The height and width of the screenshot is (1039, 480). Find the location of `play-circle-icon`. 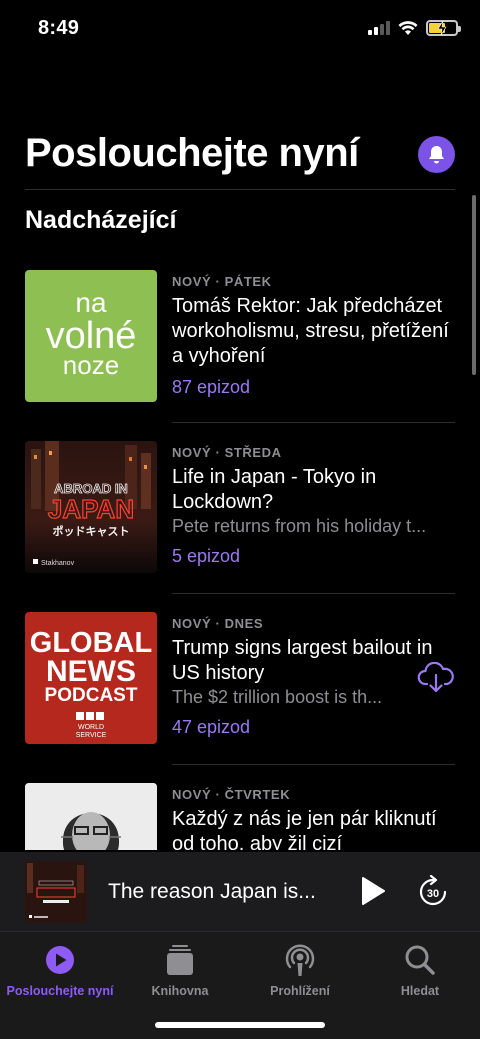

play-circle-icon is located at coordinates (60, 960).